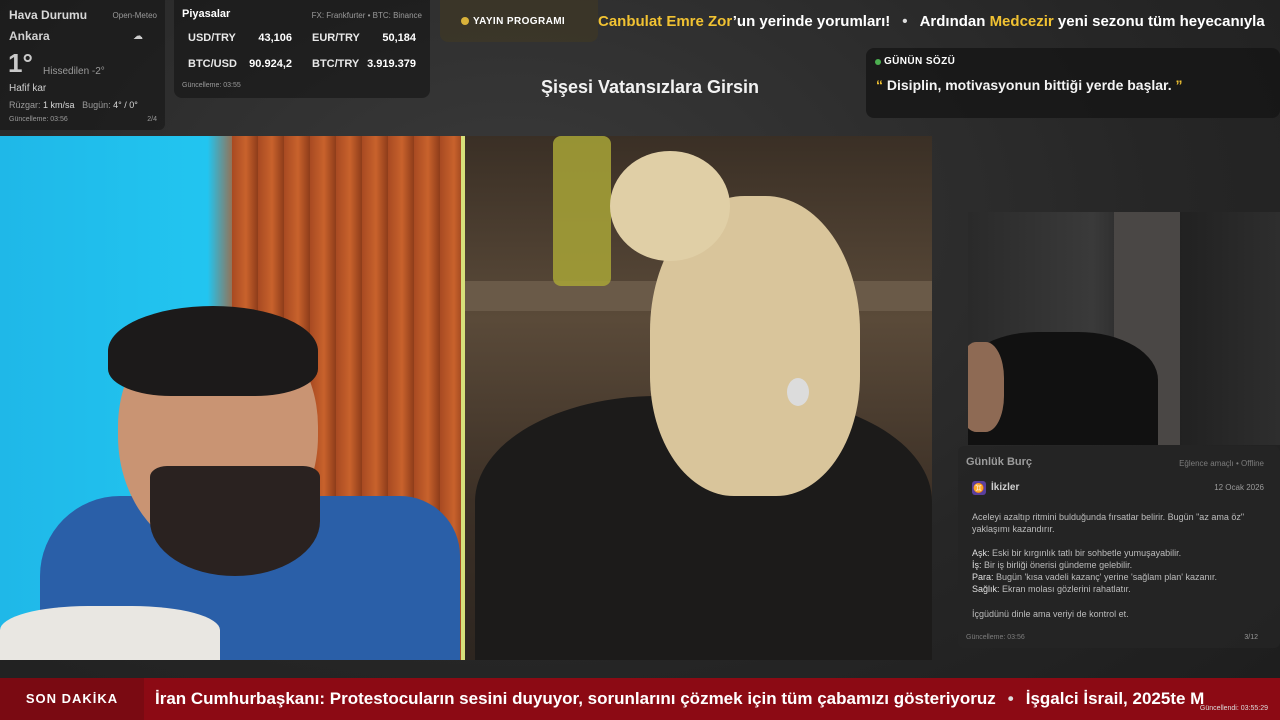 This screenshot has height=720, width=1280. Describe the element at coordinates (275, 38) in the screenshot. I see `market-value: 43,106` at that location.